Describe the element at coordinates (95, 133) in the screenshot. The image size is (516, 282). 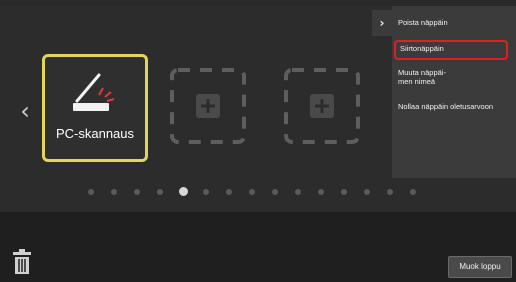
I see `pc-scan-label: PC-skannaus` at that location.